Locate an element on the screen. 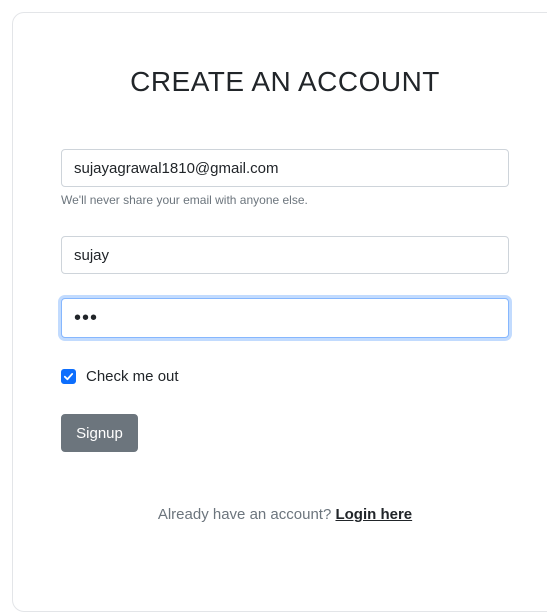 The width and height of the screenshot is (547, 612). password-field is located at coordinates (285, 318).